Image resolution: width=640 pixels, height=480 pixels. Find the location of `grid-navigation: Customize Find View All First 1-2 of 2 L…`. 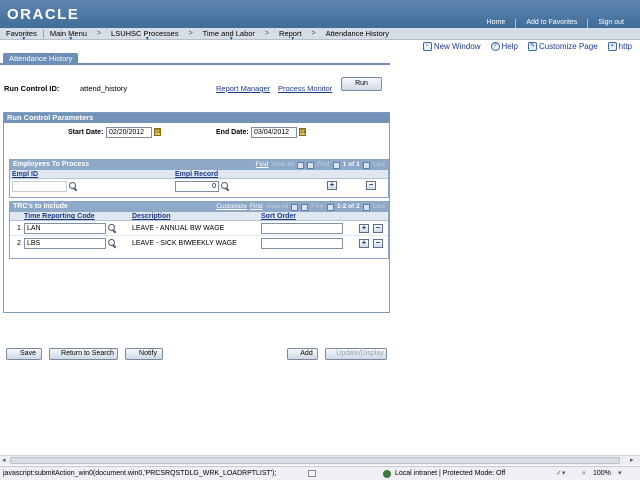

grid-navigation: Customize Find View All First 1-2 of 2 L… is located at coordinates (300, 207).